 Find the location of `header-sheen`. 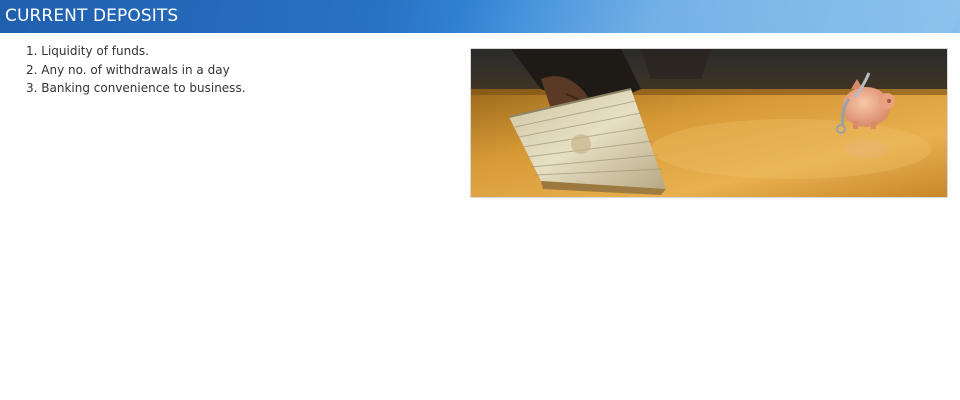

header-sheen is located at coordinates (705, 16).